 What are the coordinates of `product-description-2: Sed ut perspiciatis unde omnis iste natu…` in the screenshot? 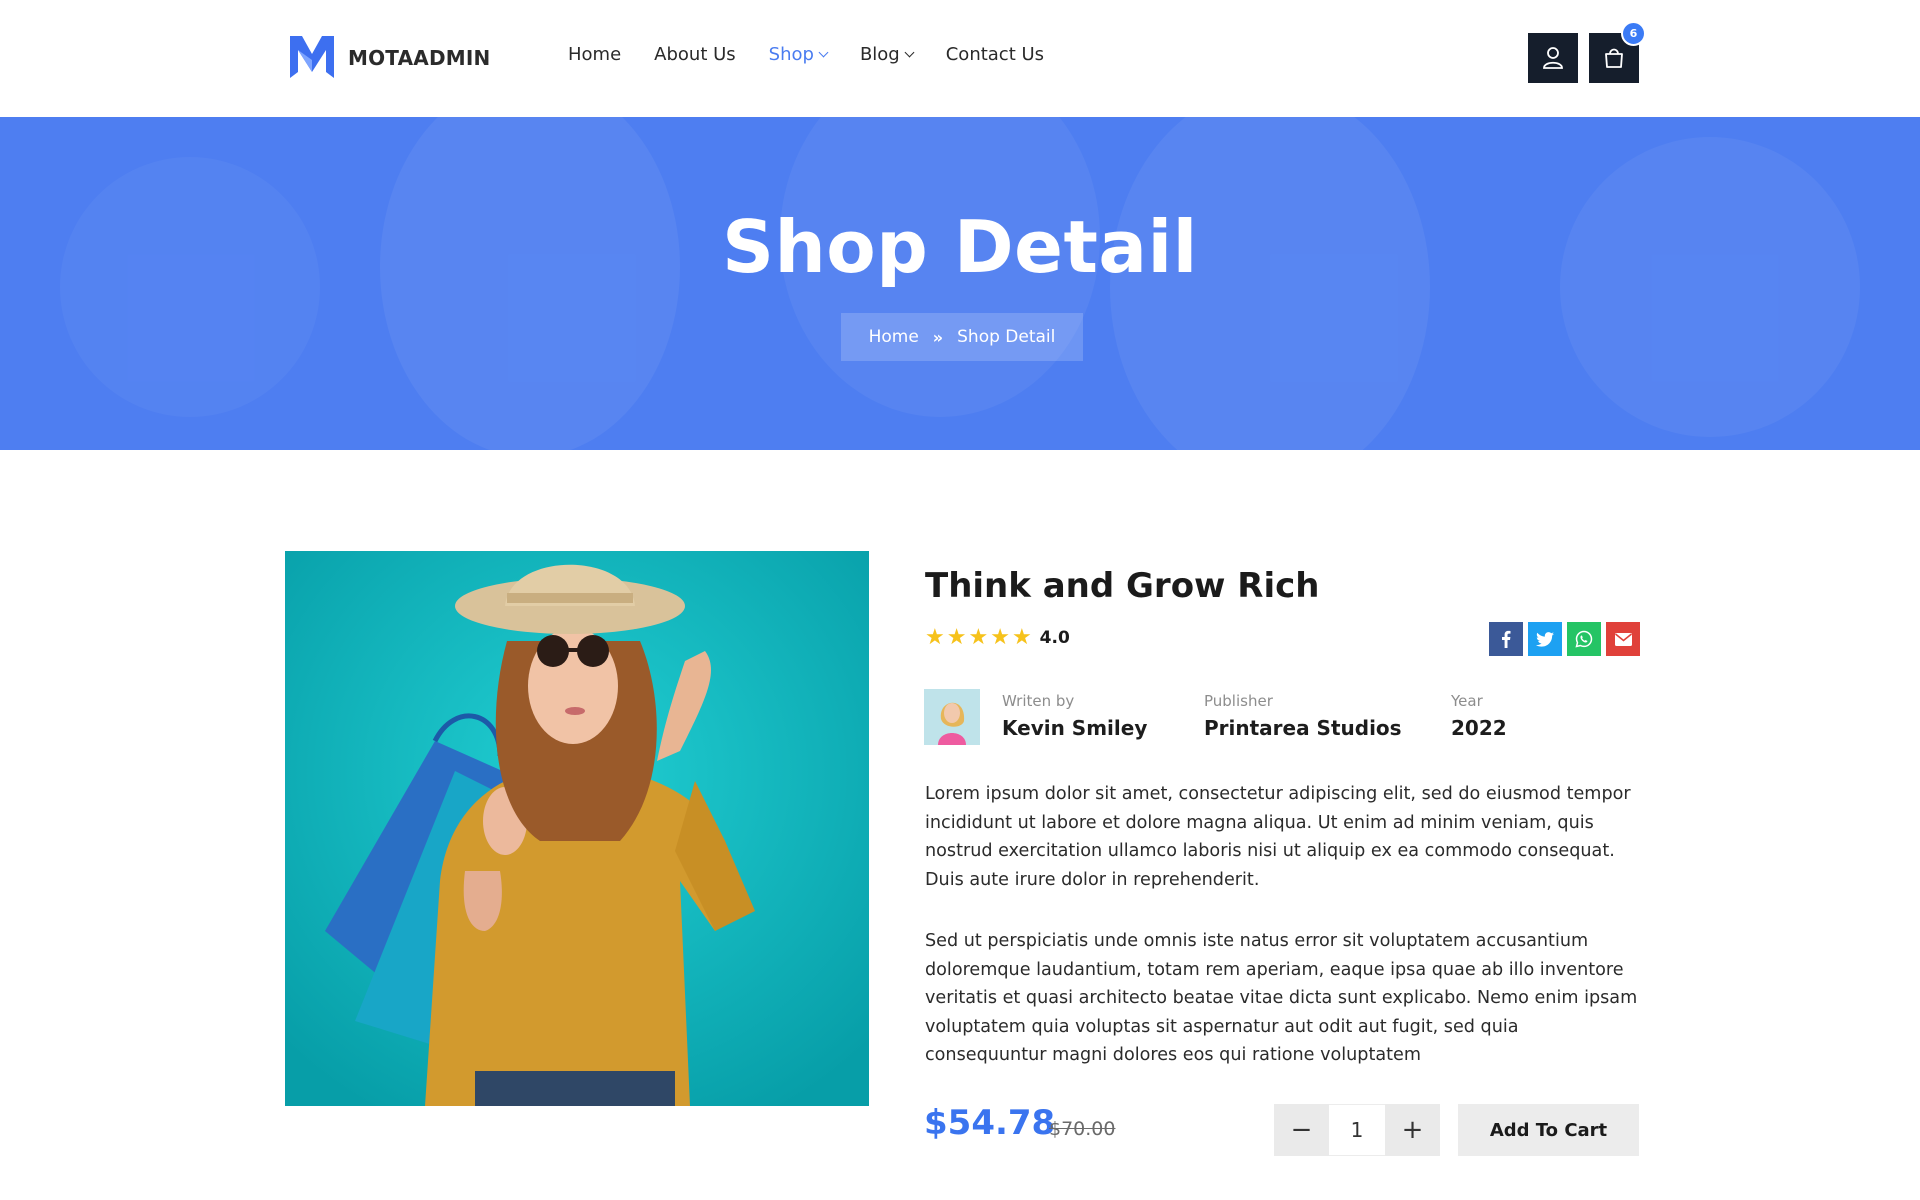 It's located at (1281, 998).